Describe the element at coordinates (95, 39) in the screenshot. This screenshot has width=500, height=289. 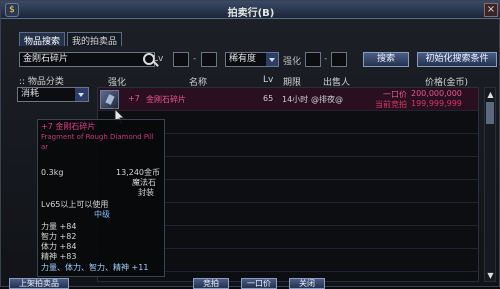
I see `tab-my-items: 我的拍卖品` at that location.